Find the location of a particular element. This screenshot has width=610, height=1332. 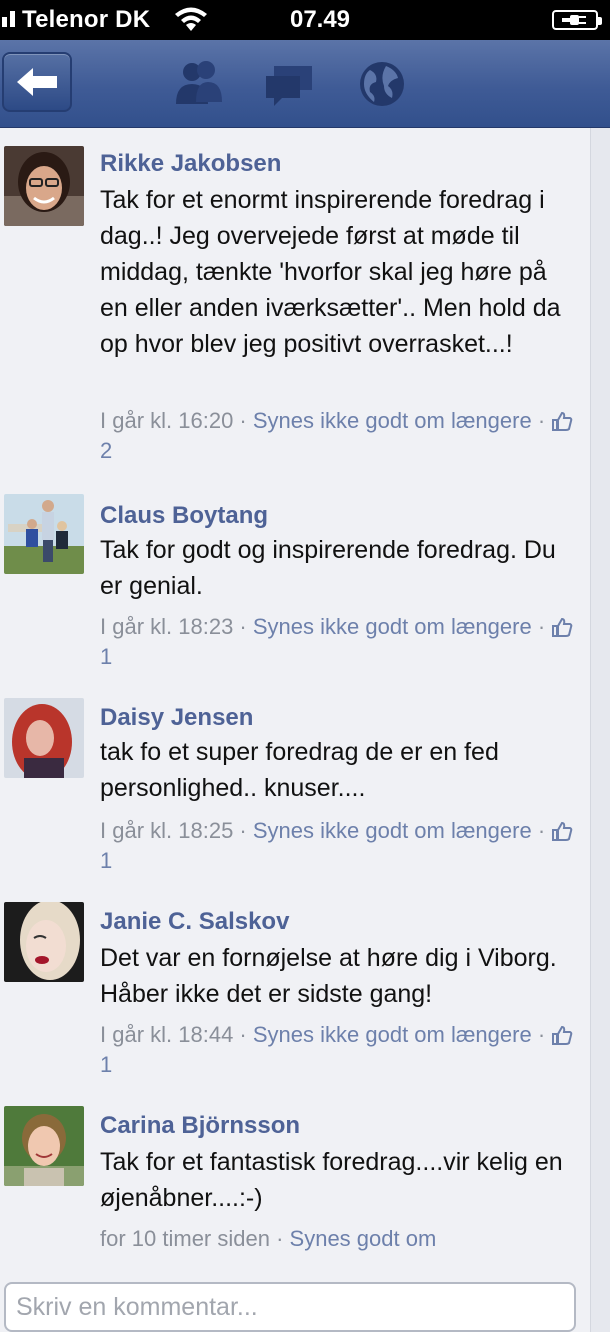

comment-author: Claus Boytang is located at coordinates (184, 516).